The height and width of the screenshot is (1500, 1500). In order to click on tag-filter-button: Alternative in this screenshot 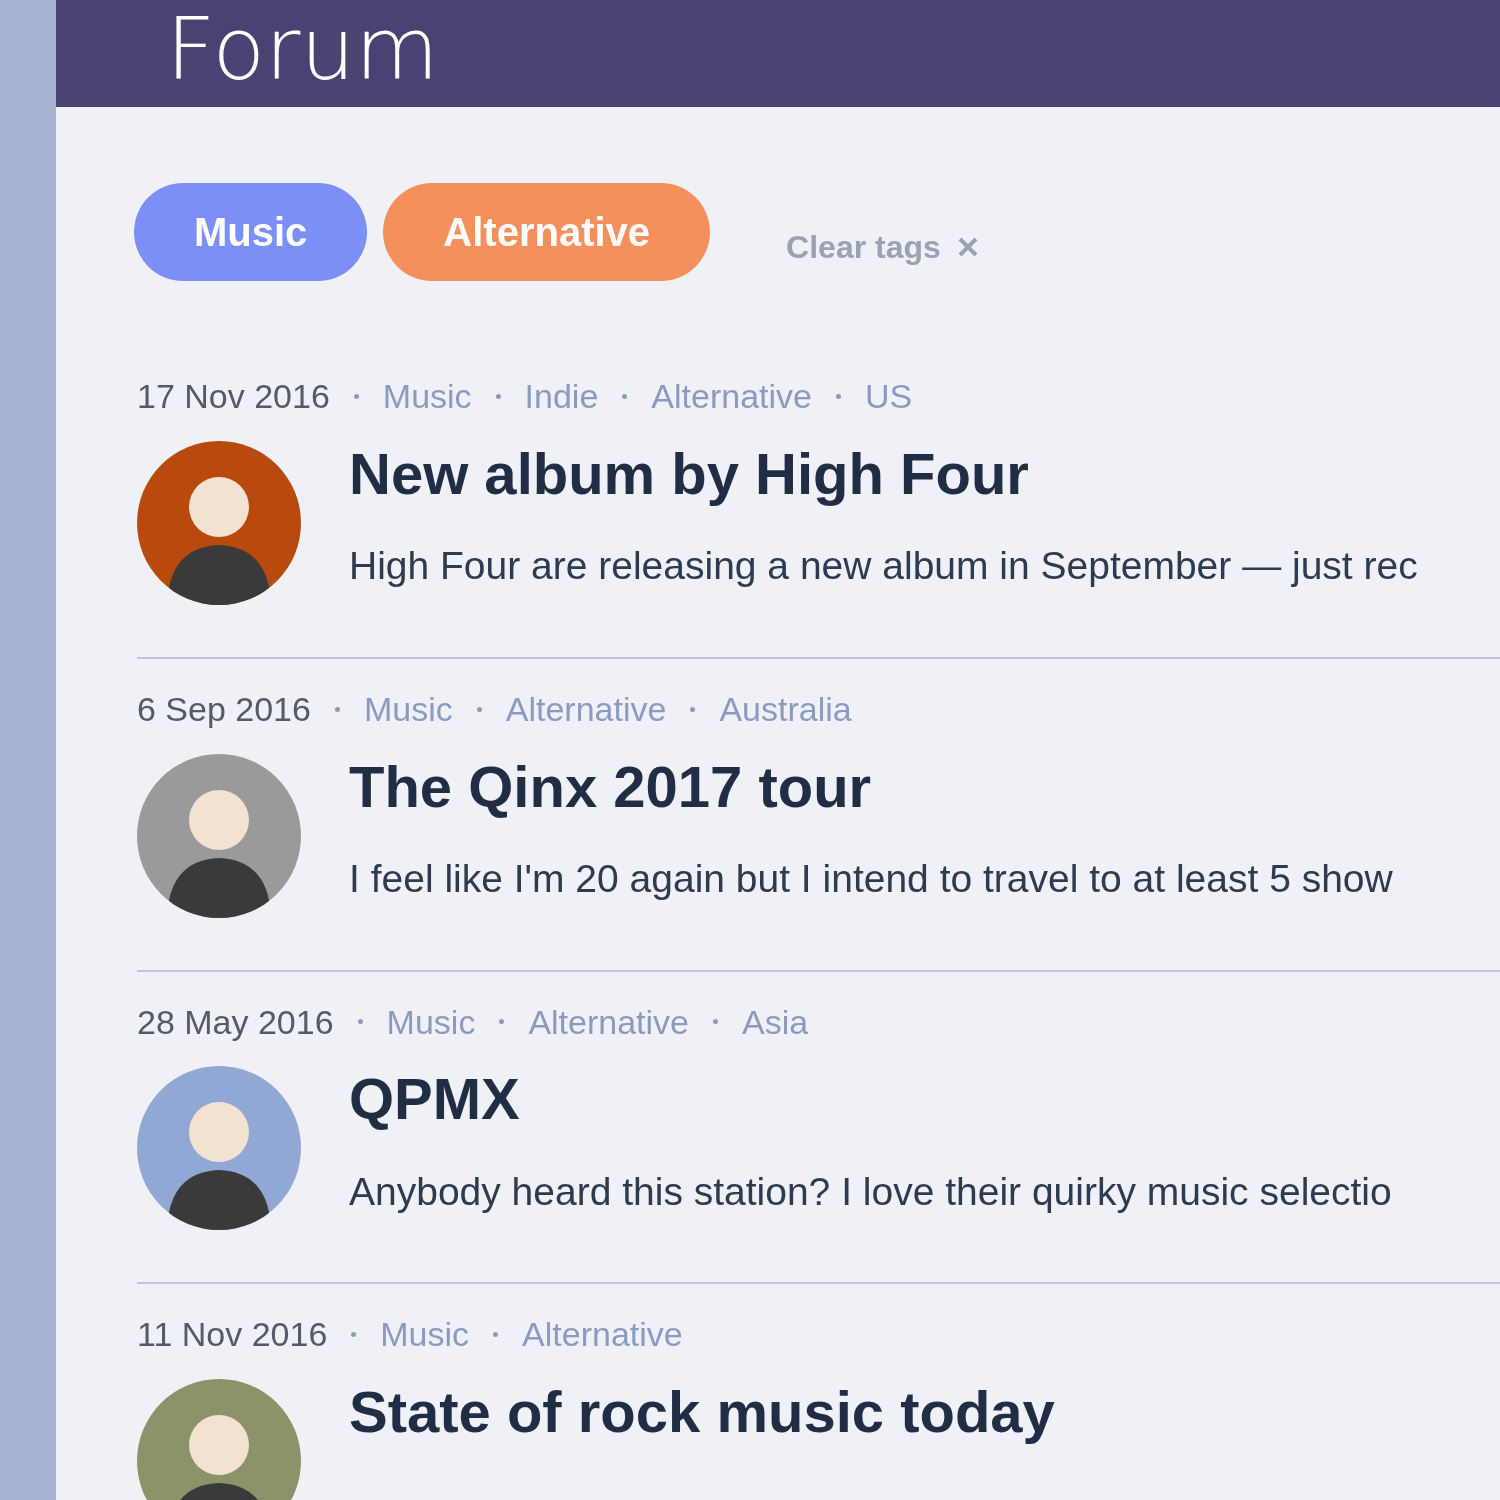, I will do `click(547, 232)`.